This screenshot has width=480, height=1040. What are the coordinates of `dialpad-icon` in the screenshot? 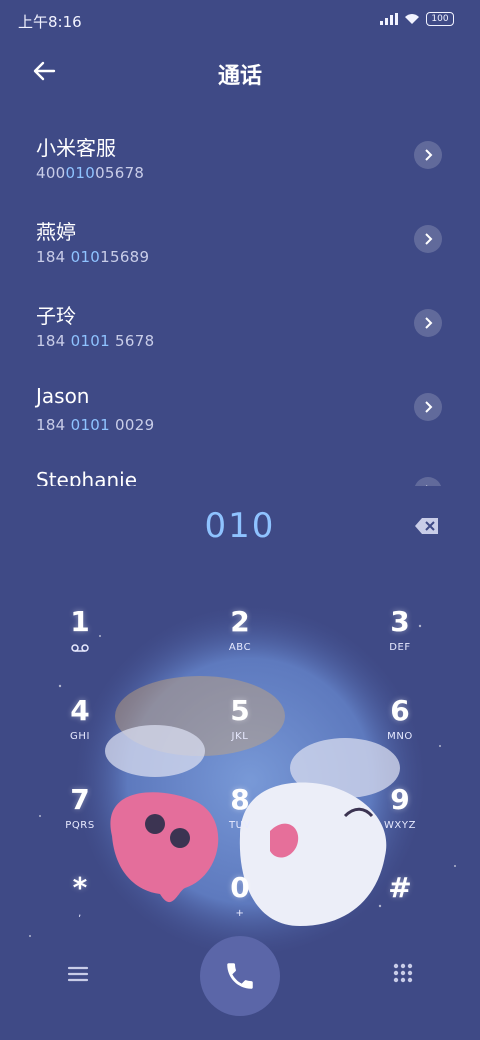 It's located at (403, 973).